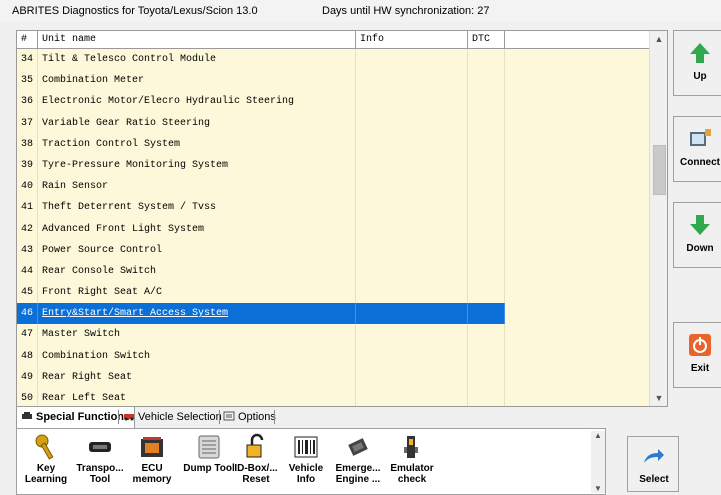 The width and height of the screenshot is (721, 495). I want to click on power-icon, so click(700, 345).